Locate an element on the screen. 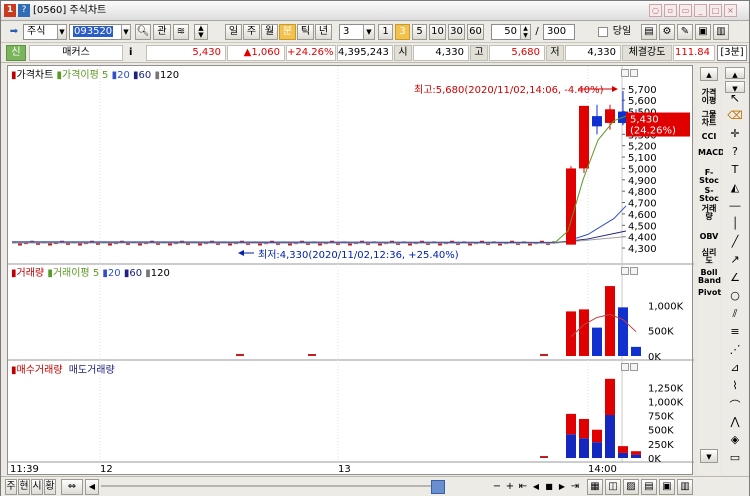  minimize-icon: _ is located at coordinates (700, 10).